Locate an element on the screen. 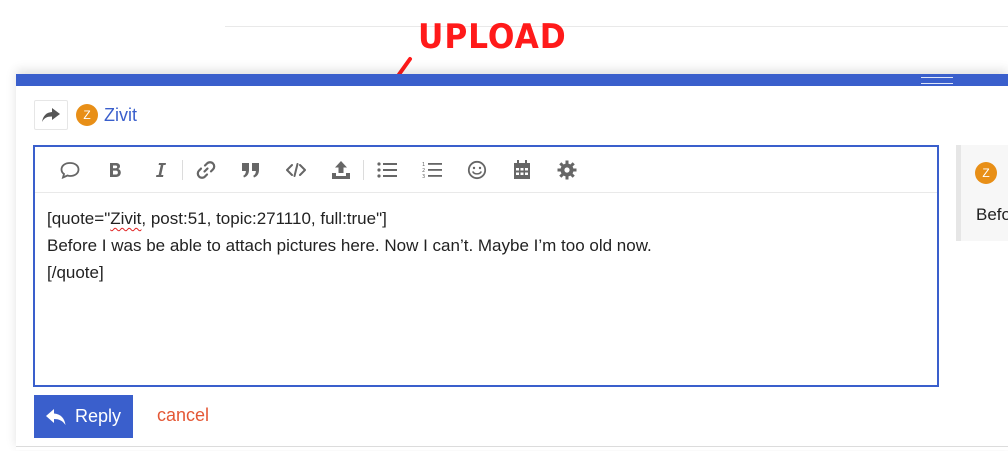 This screenshot has width=1008, height=451. reply-icon is located at coordinates (55, 416).